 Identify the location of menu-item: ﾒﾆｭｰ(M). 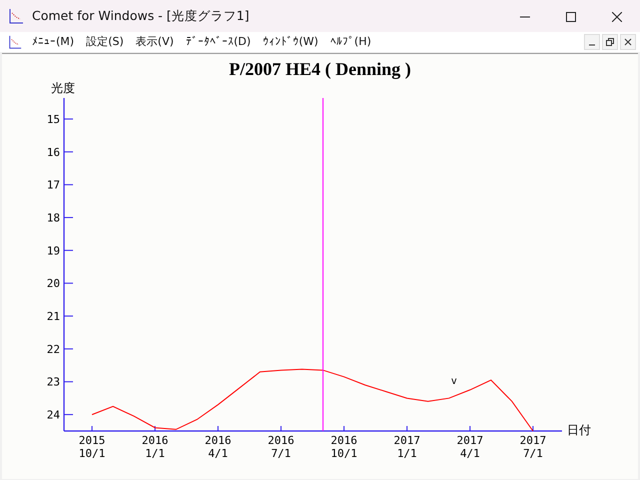
(53, 42).